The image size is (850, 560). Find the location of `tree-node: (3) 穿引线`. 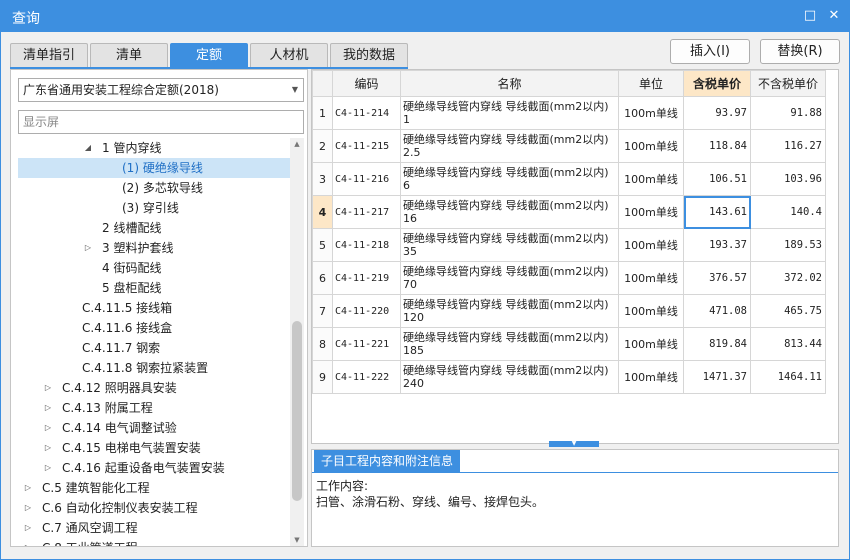

tree-node: (3) 穿引线 is located at coordinates (154, 208).